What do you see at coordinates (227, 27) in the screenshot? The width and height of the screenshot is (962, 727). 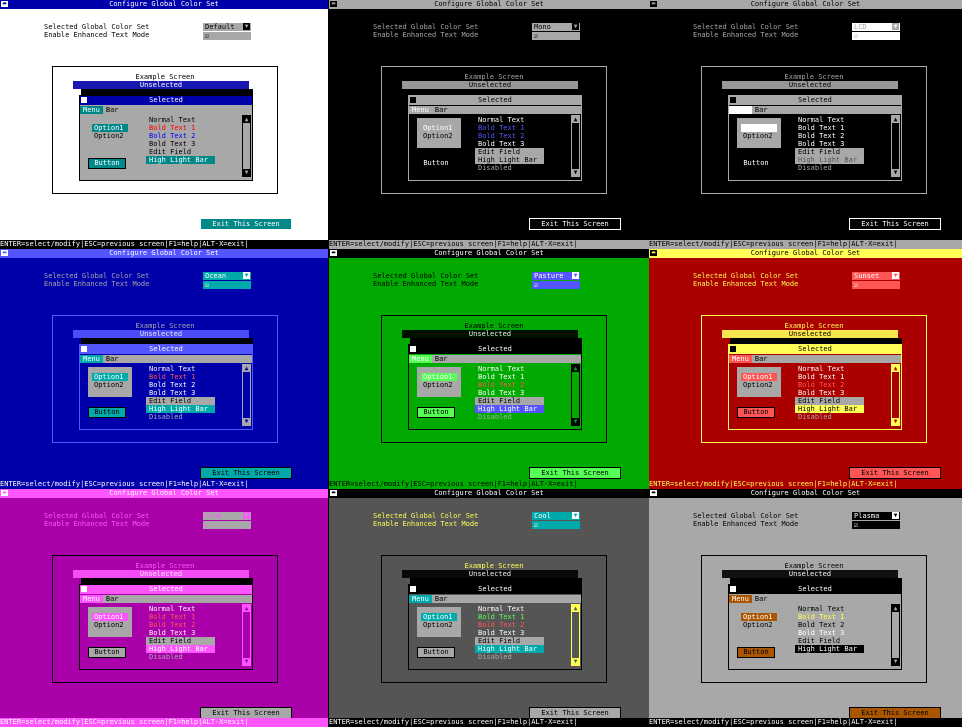 I see `color-set-dropdown: Default ▼` at bounding box center [227, 27].